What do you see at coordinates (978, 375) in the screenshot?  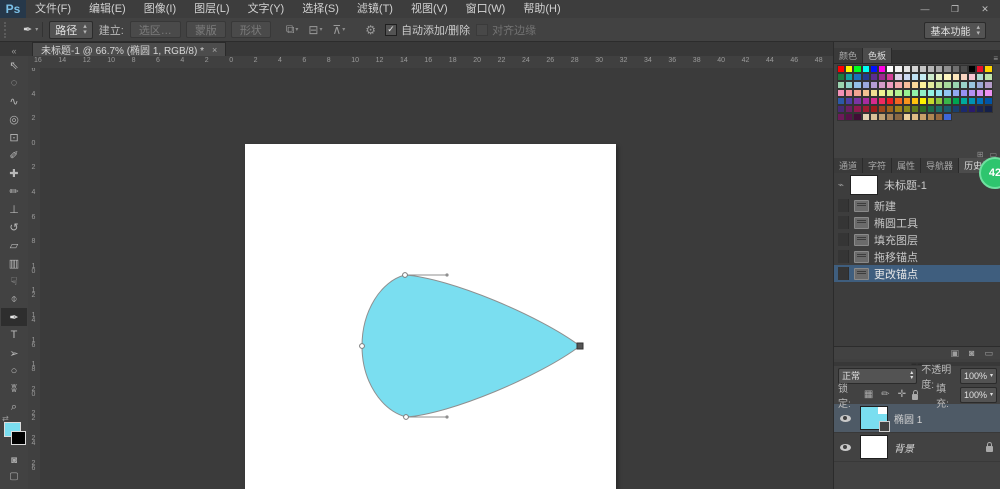 I see `opacity-select: 100% ▾` at bounding box center [978, 375].